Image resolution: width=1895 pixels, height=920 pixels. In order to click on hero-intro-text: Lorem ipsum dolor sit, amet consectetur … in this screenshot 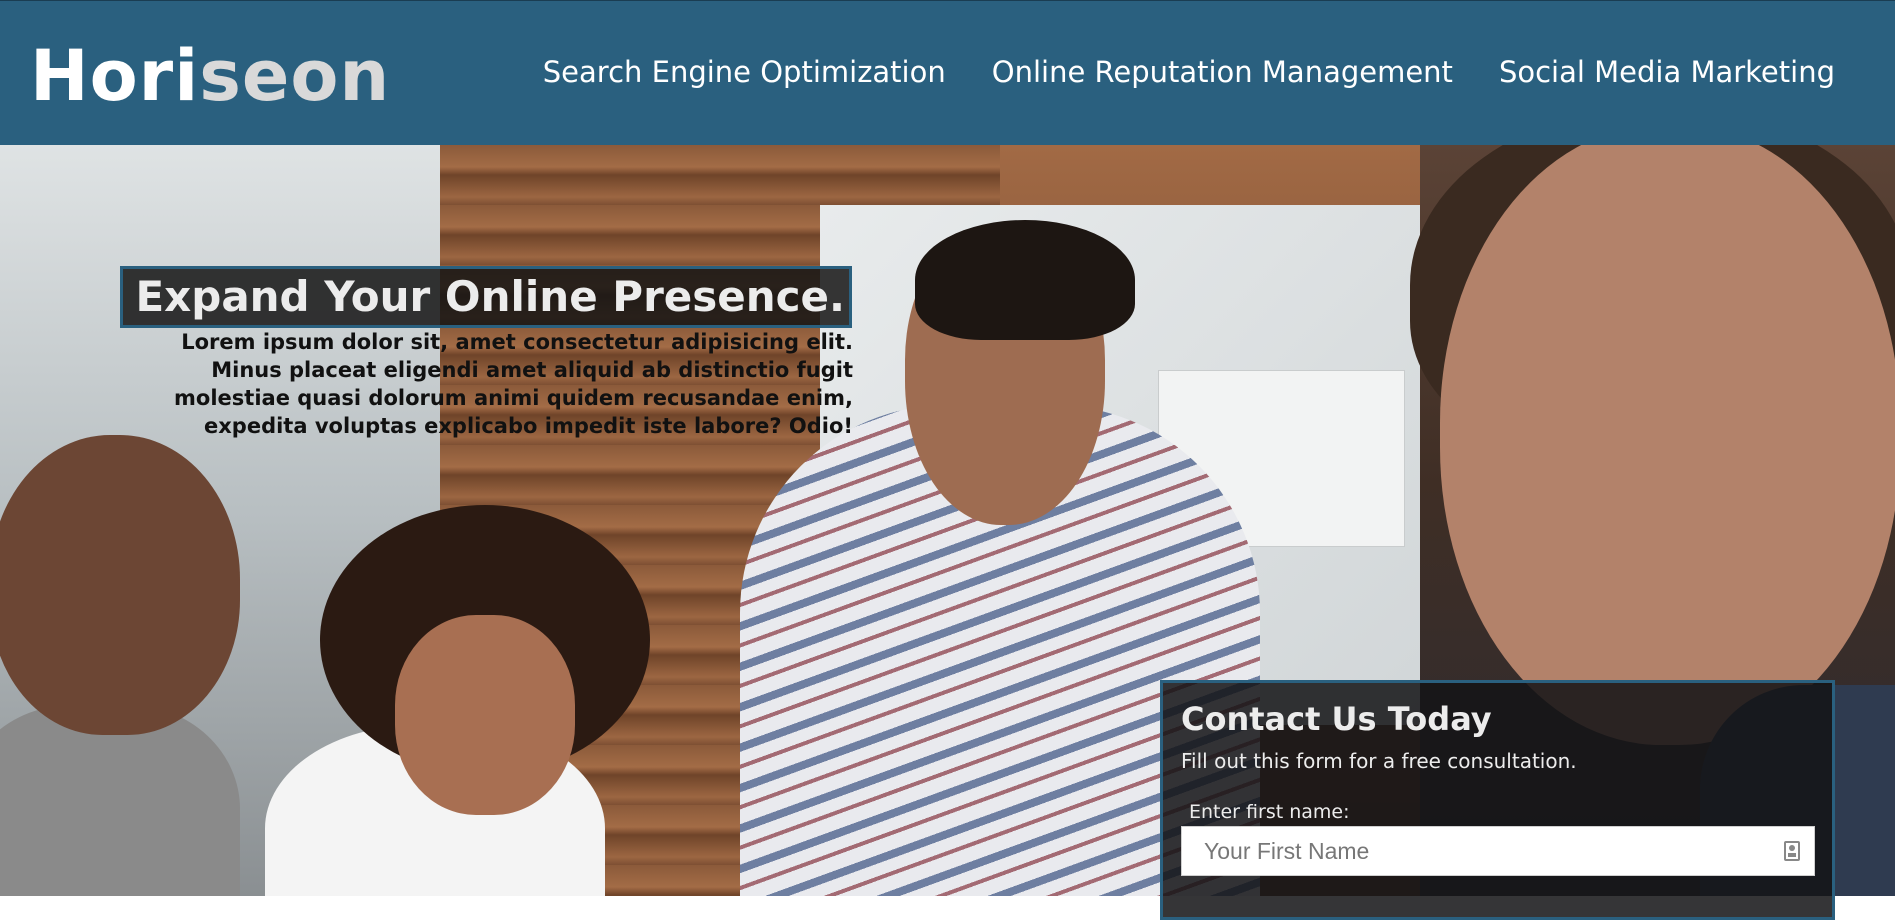, I will do `click(513, 384)`.